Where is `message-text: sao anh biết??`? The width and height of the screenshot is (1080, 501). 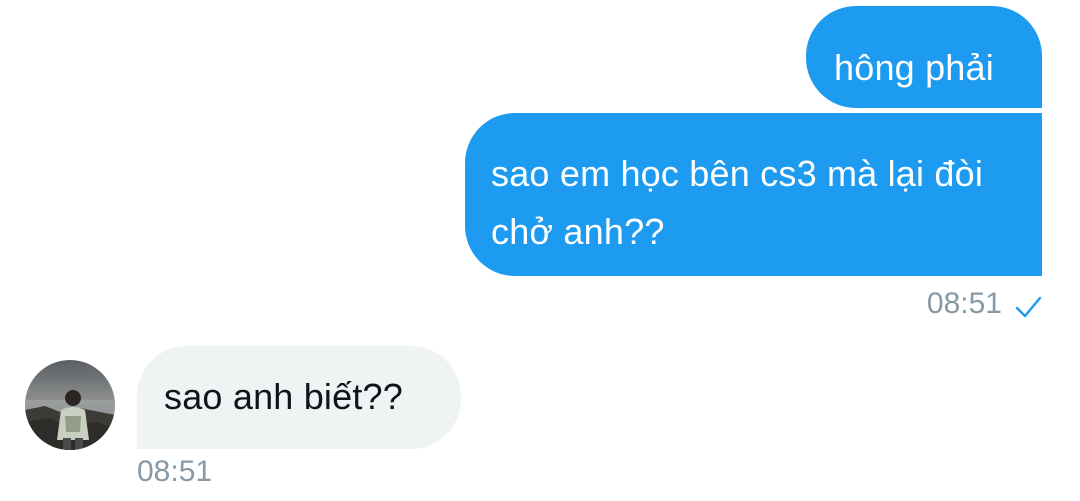
message-text: sao anh biết?? is located at coordinates (283, 396).